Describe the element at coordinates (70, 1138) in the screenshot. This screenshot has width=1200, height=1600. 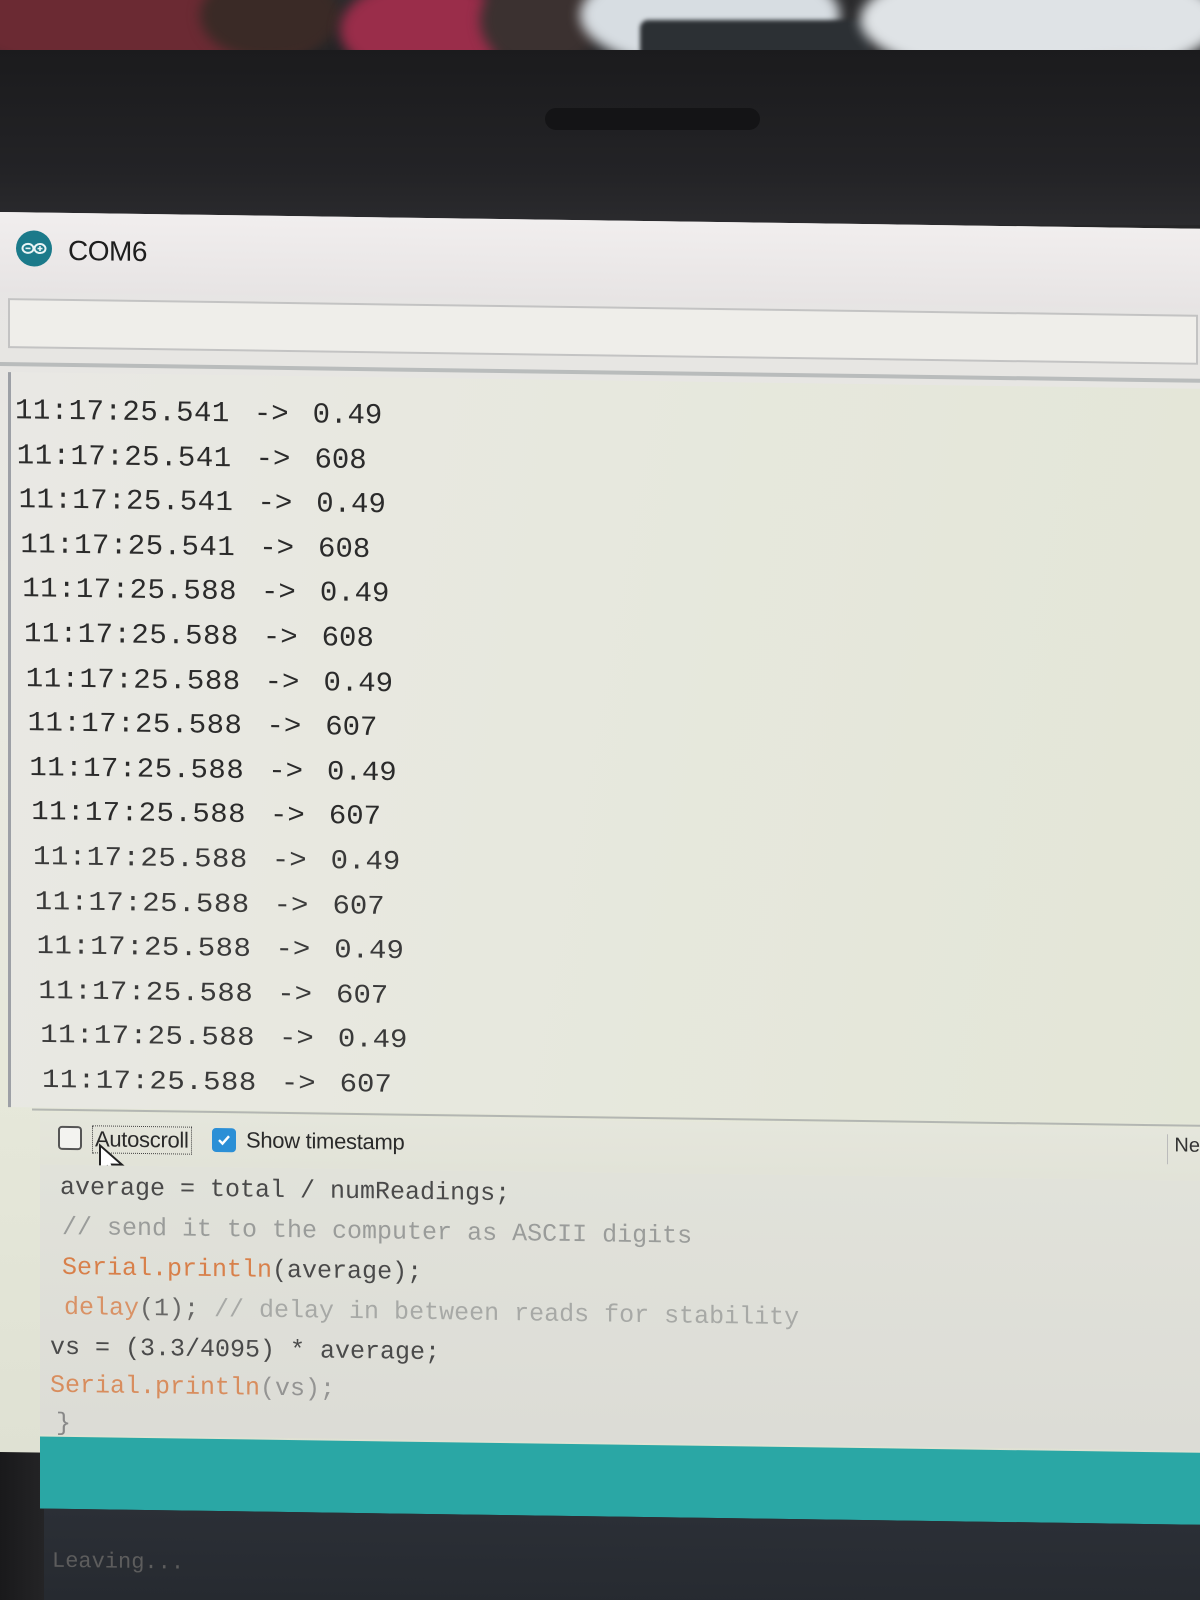
I see `autoscroll-checkbox` at that location.